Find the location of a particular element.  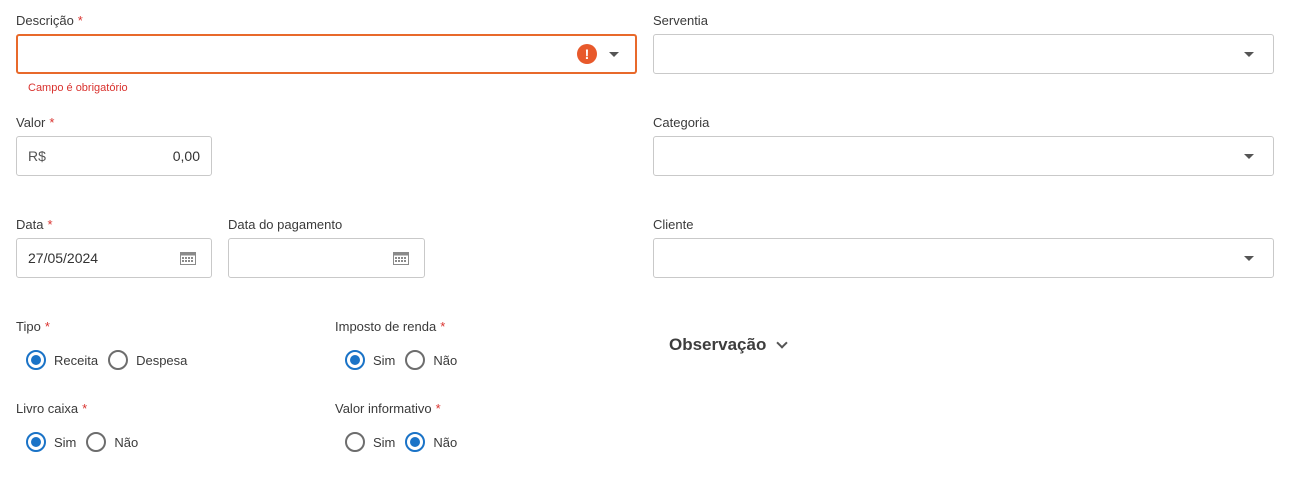

imposto-renda-nao-label: Não is located at coordinates (445, 360).